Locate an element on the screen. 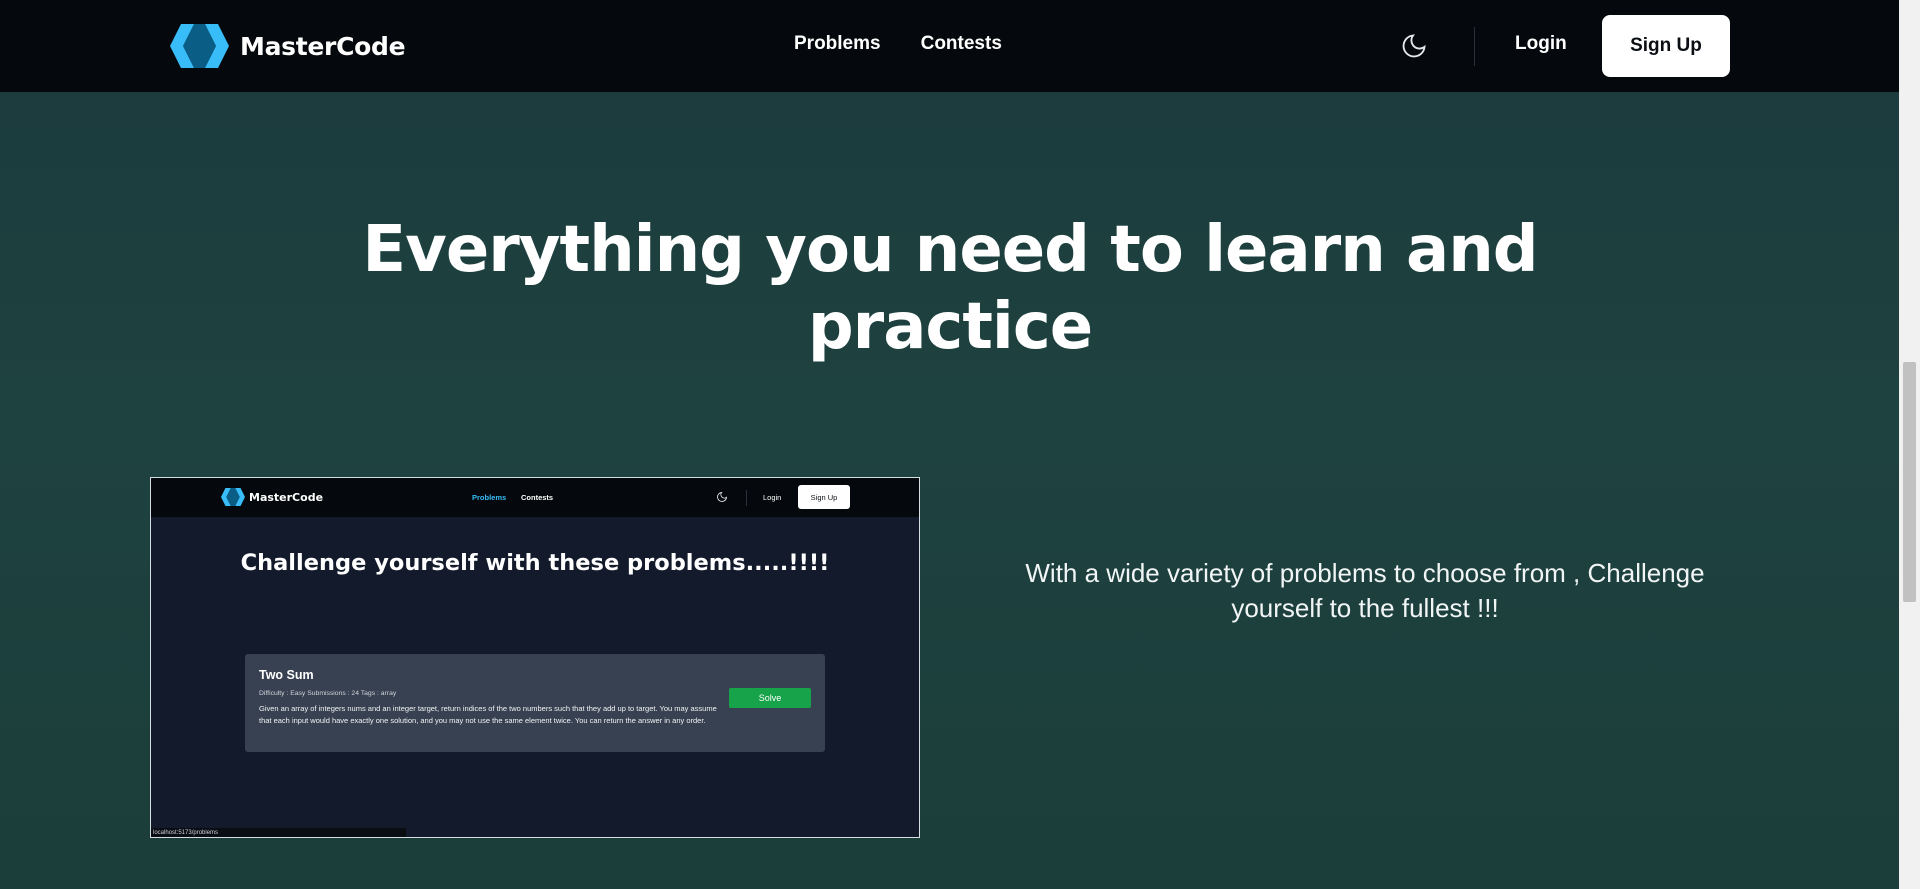 The image size is (1920, 889). preview-nav-divider is located at coordinates (746, 498).